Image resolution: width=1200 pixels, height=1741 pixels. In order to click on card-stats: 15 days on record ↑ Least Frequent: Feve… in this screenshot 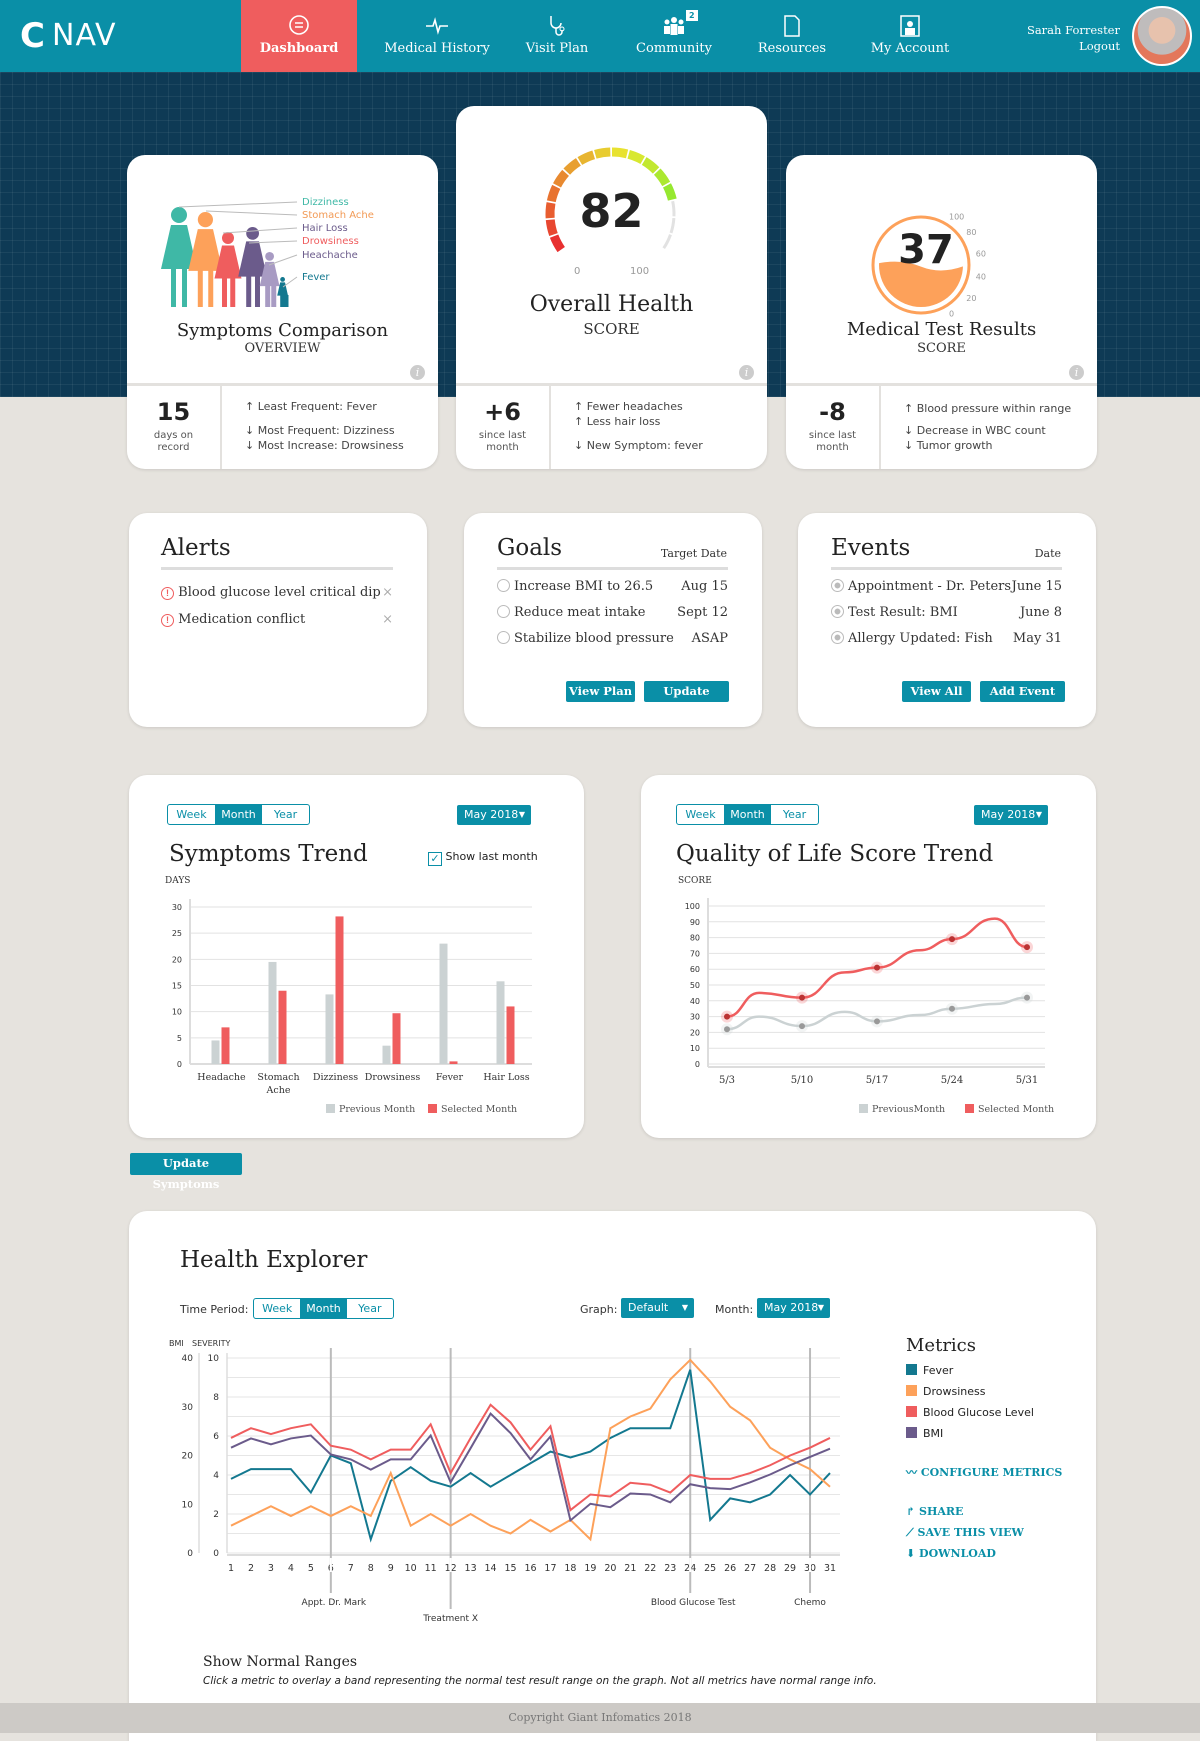, I will do `click(282, 426)`.